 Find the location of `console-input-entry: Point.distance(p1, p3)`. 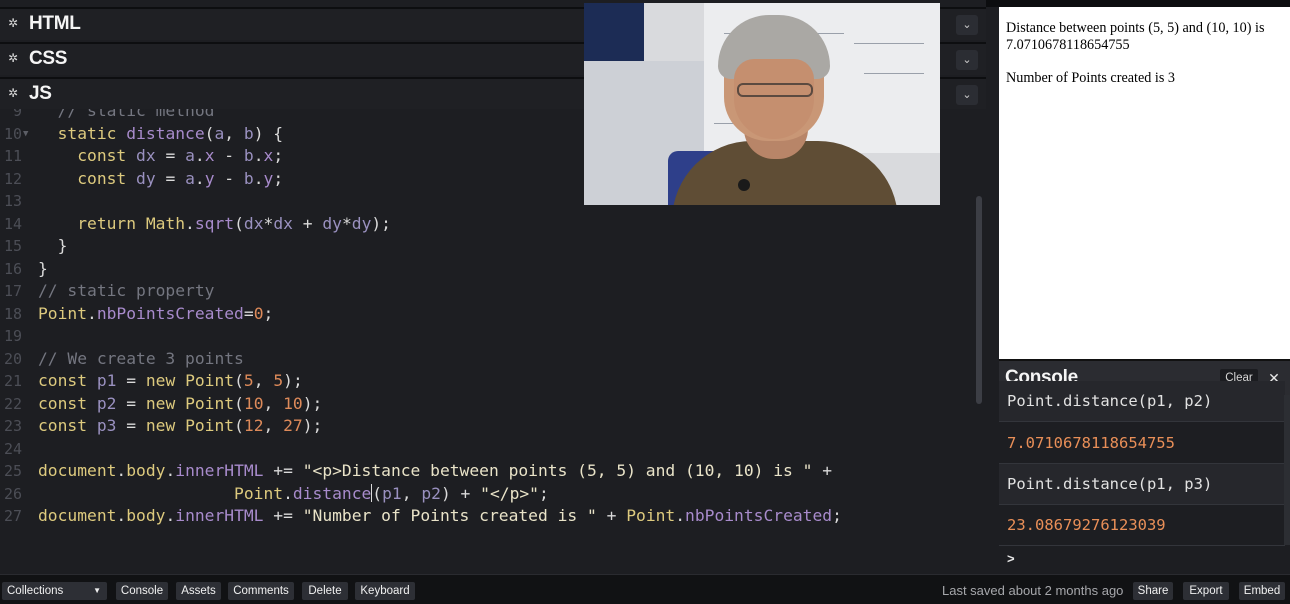

console-input-entry: Point.distance(p1, p3) is located at coordinates (1142, 484).